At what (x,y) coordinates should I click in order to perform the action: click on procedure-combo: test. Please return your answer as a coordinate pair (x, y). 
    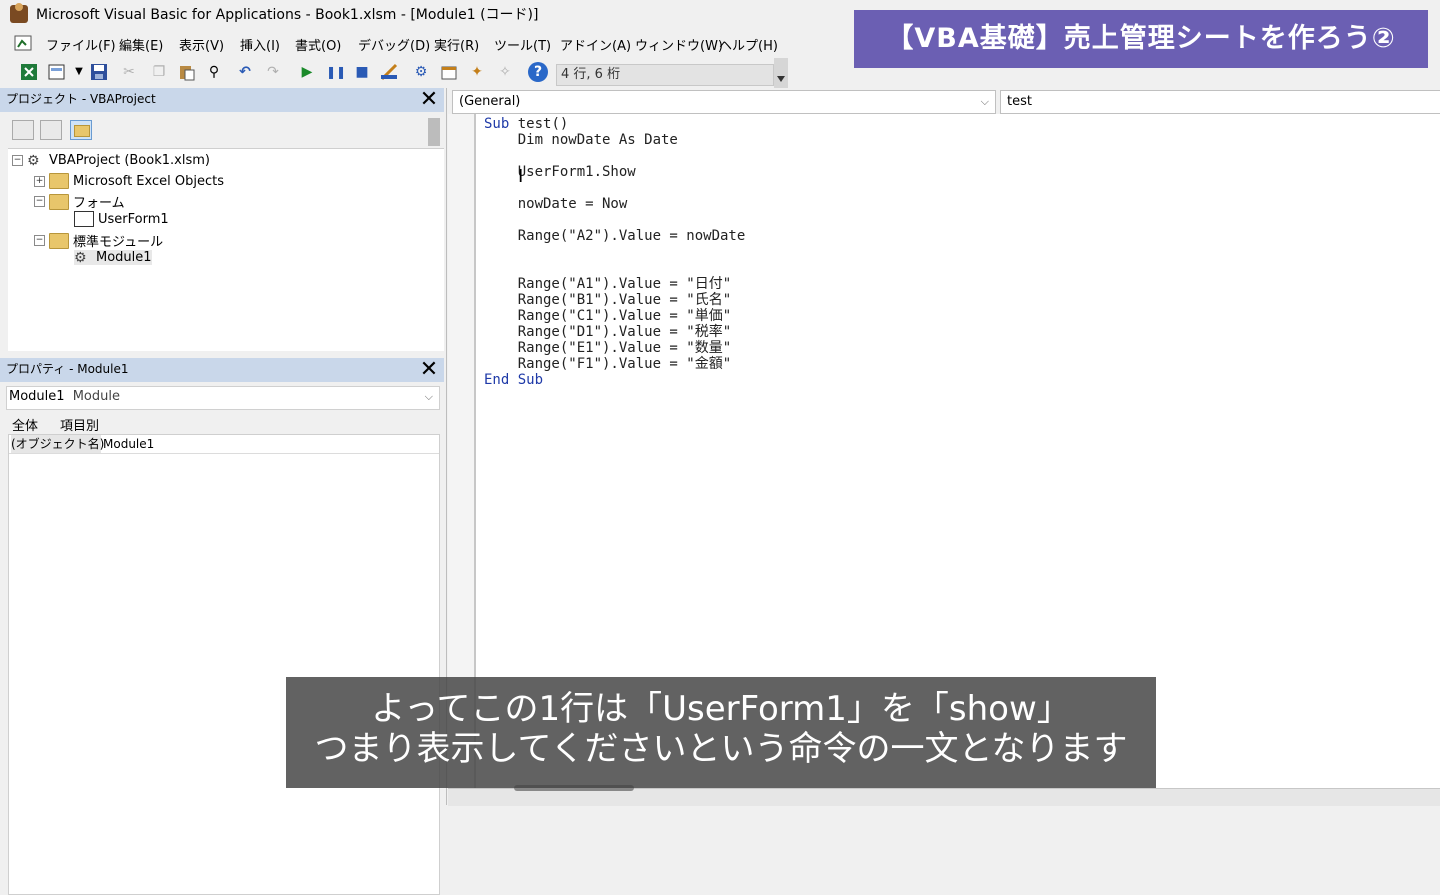
    Looking at the image, I should click on (1220, 102).